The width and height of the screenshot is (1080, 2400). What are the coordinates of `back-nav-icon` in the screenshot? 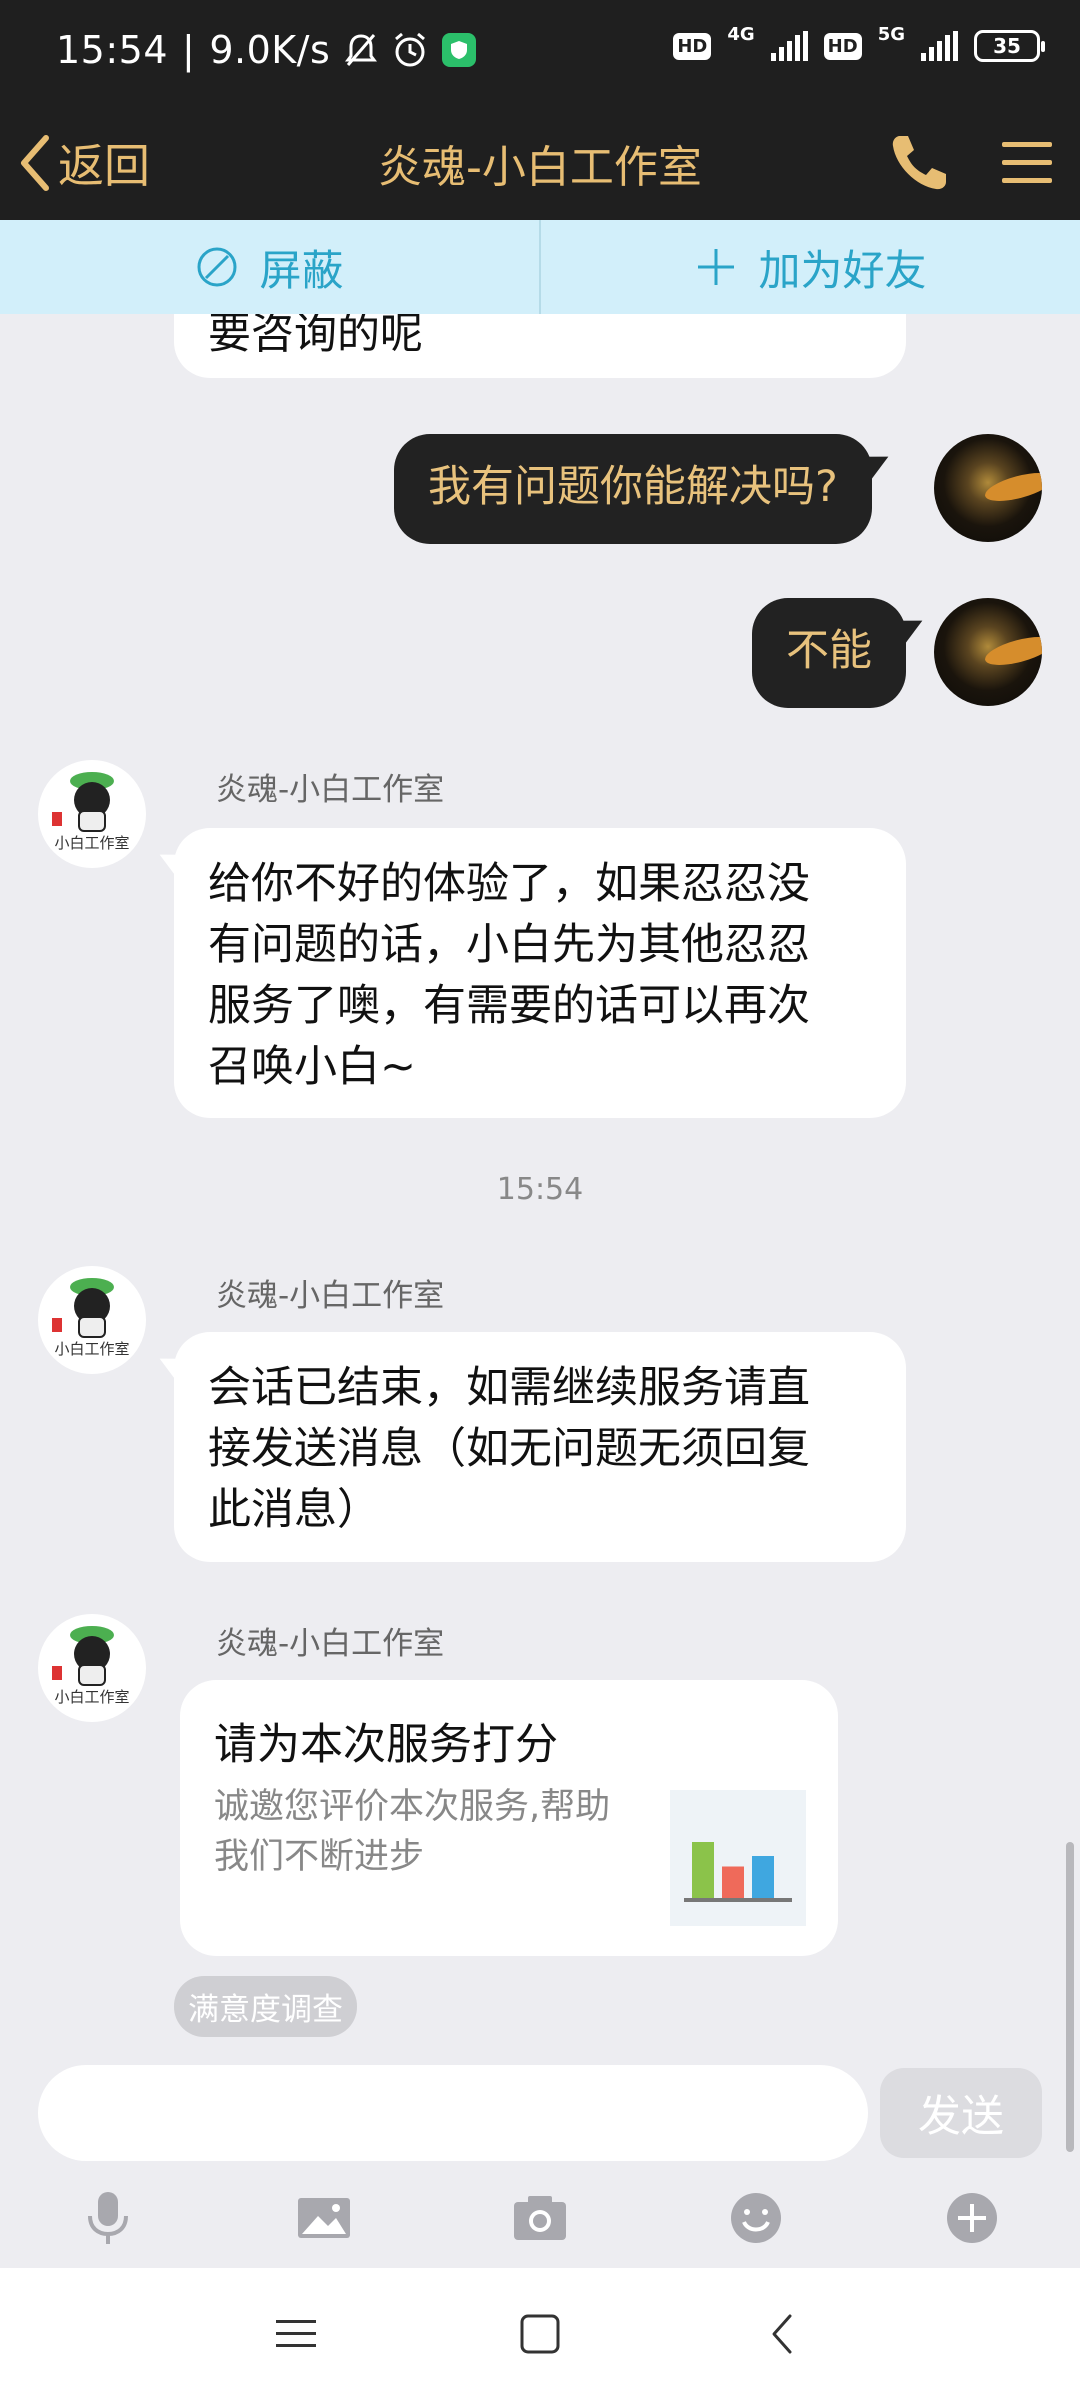 It's located at (784, 2334).